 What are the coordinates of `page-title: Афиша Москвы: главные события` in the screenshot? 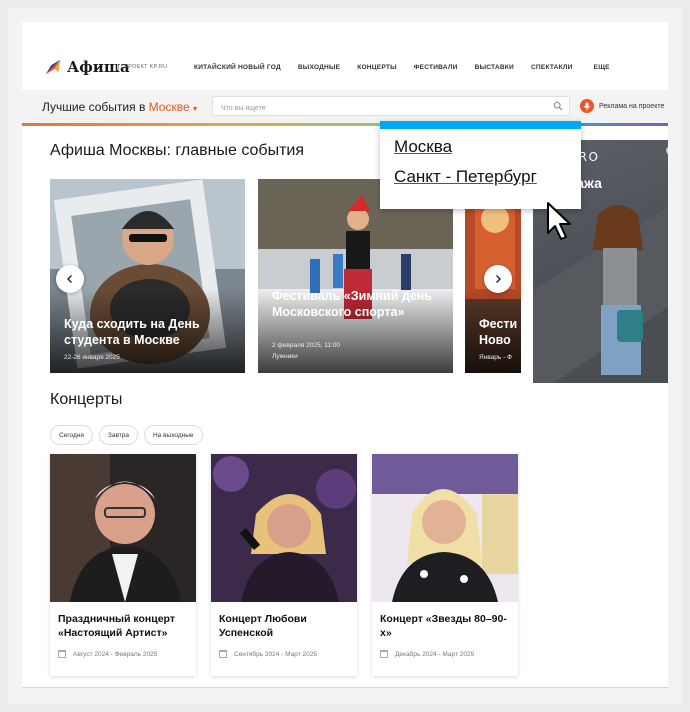 It's located at (177, 150).